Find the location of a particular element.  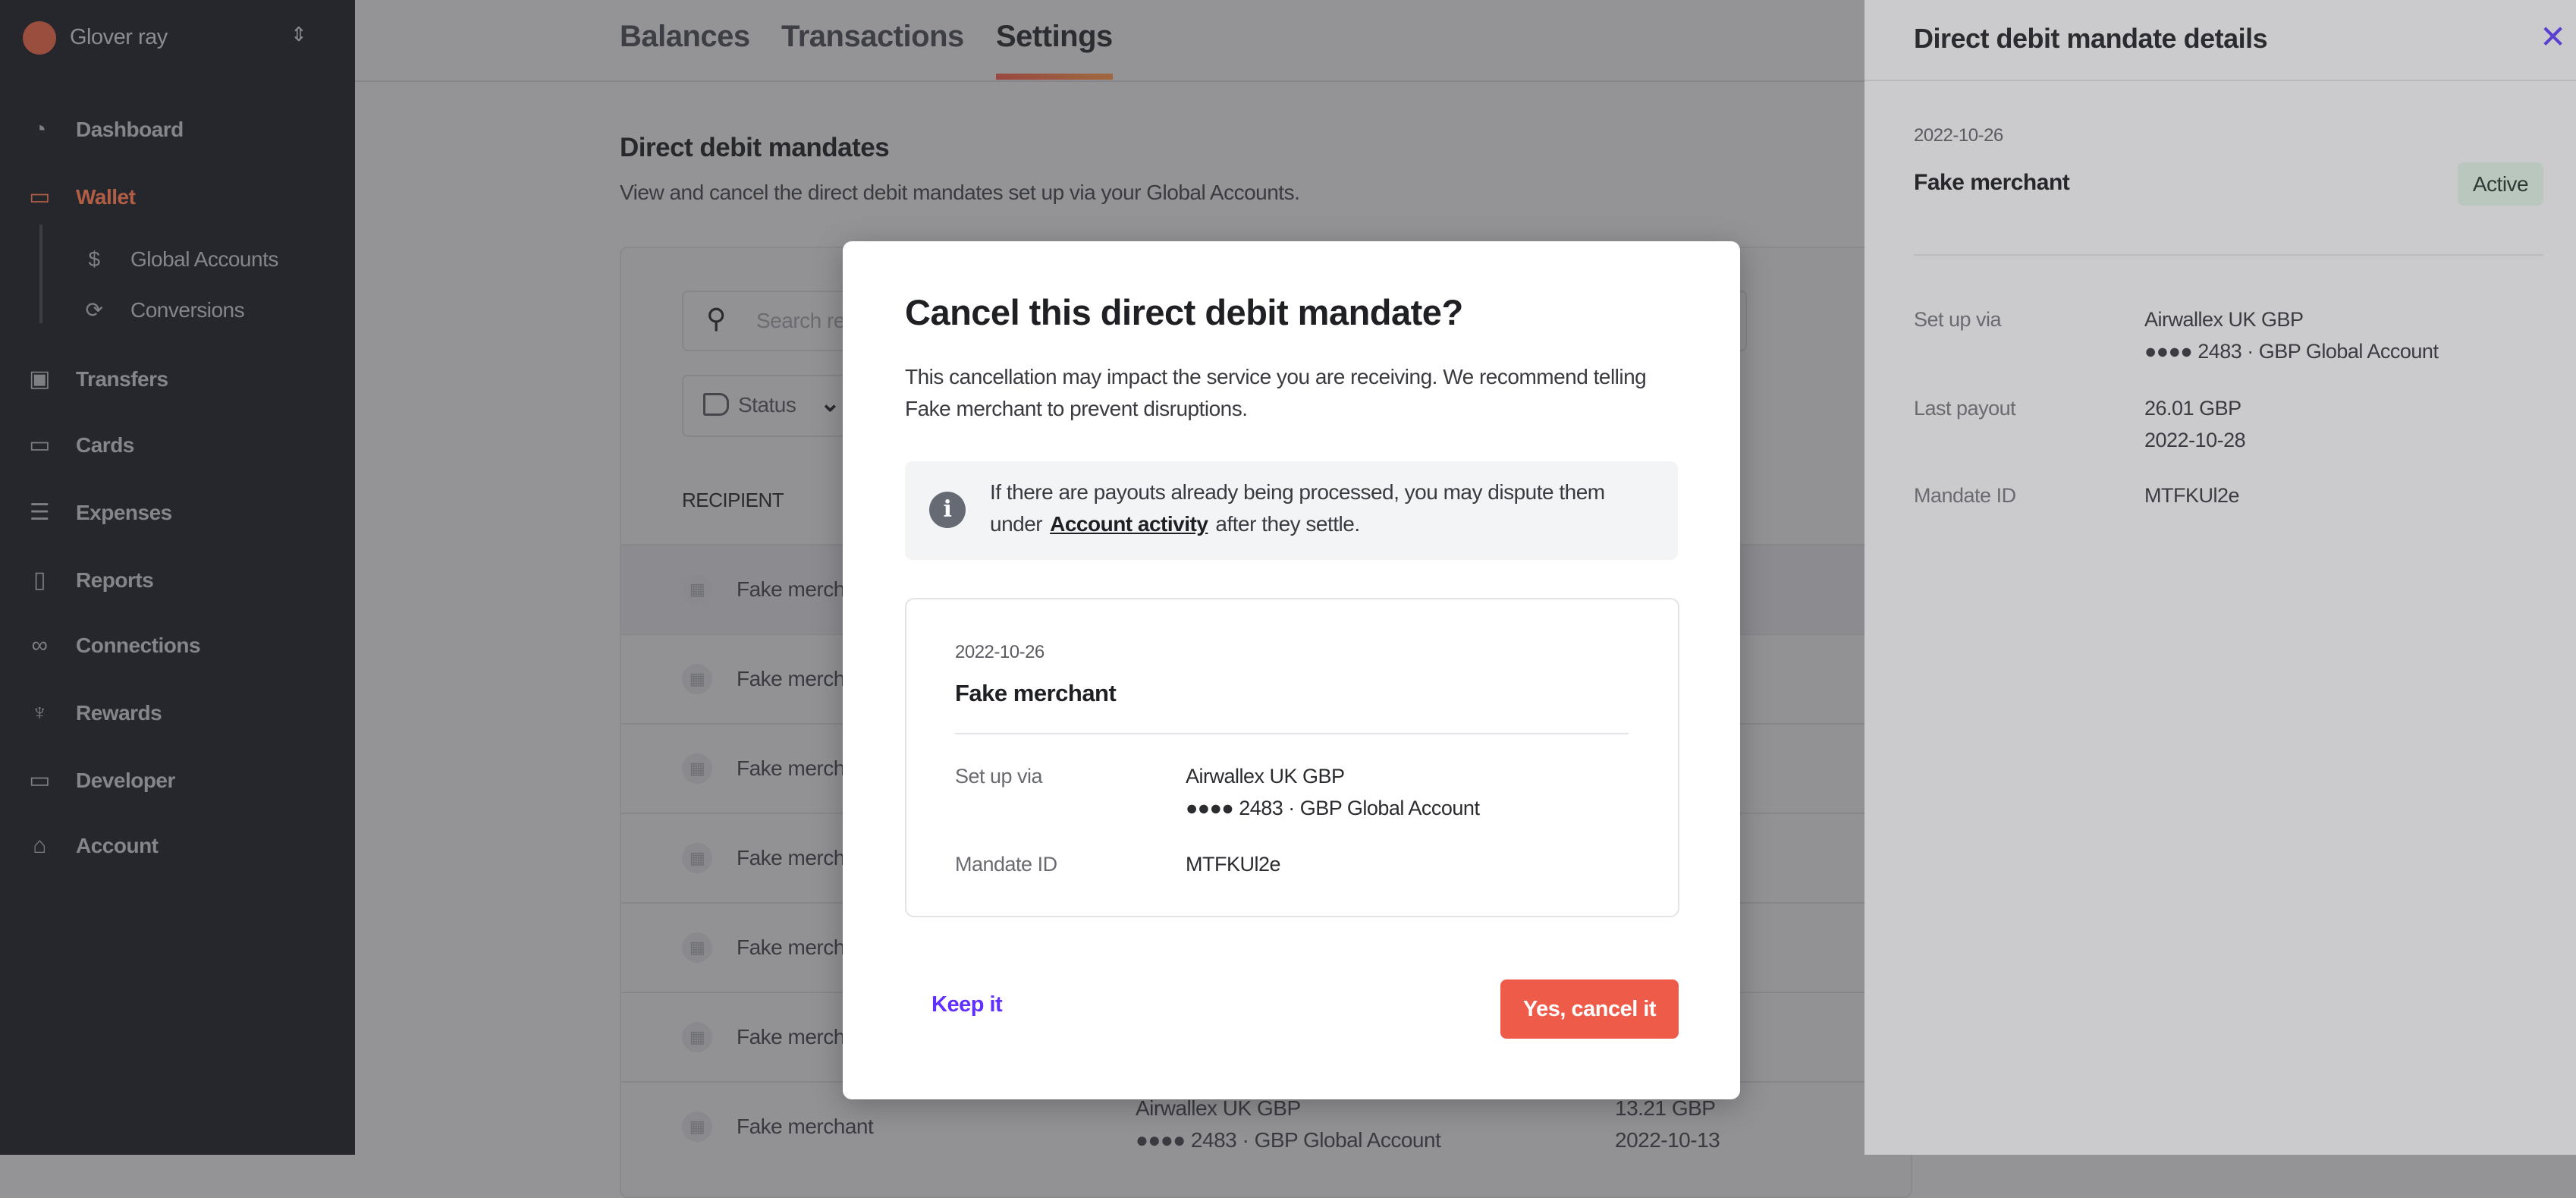

page-title: Direct debit mandates is located at coordinates (755, 148).